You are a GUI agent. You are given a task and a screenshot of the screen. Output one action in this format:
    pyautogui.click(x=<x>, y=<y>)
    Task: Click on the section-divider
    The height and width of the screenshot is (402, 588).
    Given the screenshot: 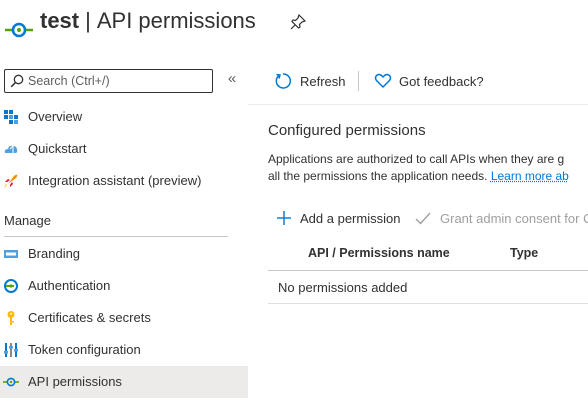 What is the action you would take?
    pyautogui.click(x=116, y=236)
    